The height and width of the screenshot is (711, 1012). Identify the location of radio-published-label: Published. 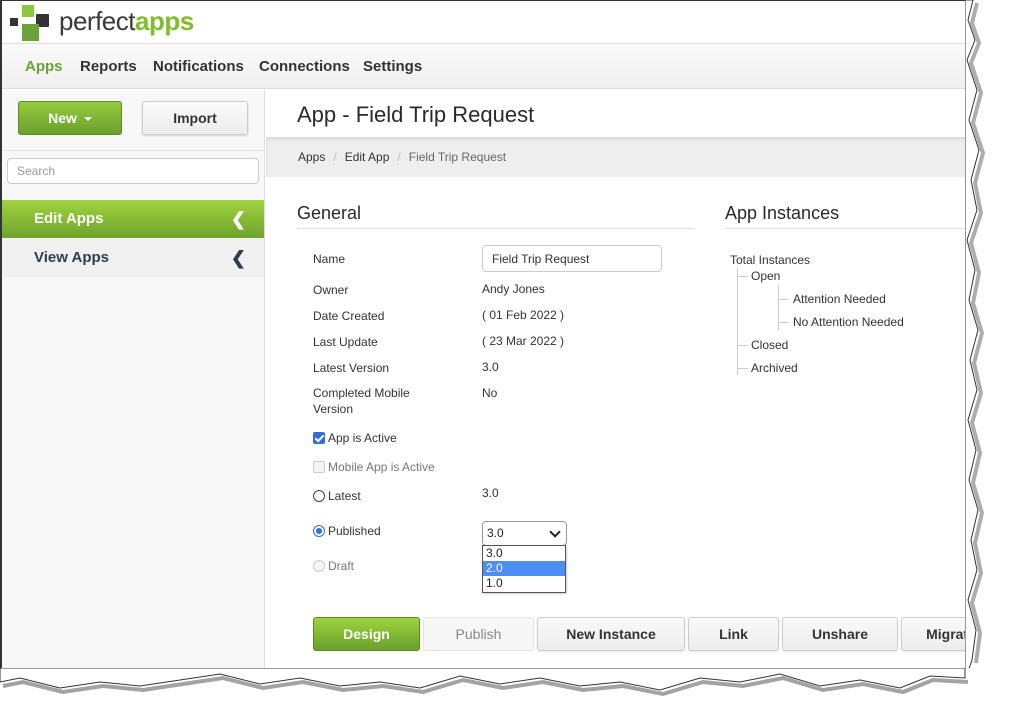
(354, 531).